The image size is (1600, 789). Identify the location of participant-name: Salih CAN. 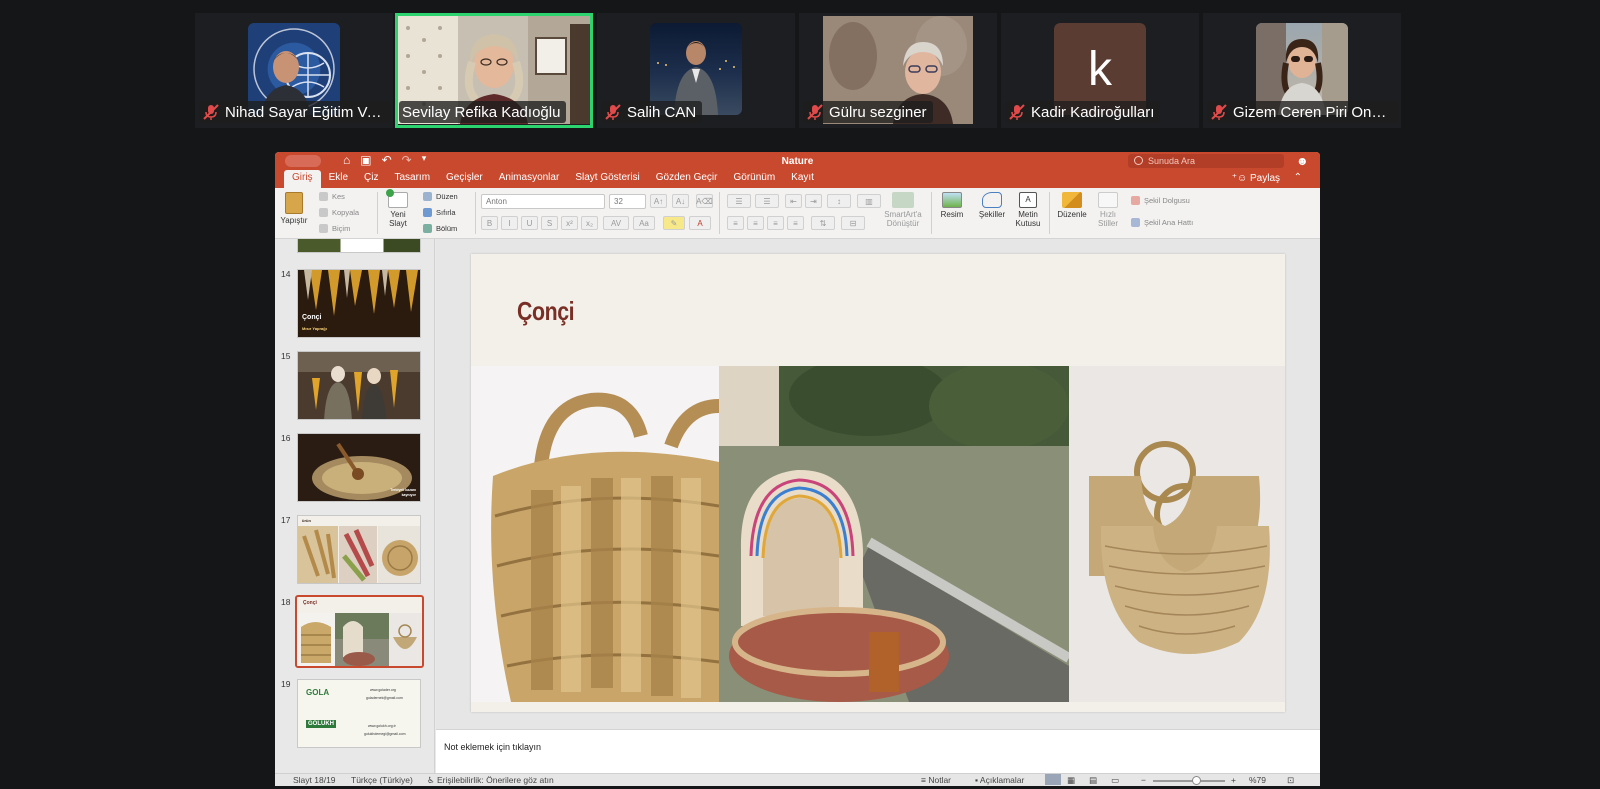
(662, 112).